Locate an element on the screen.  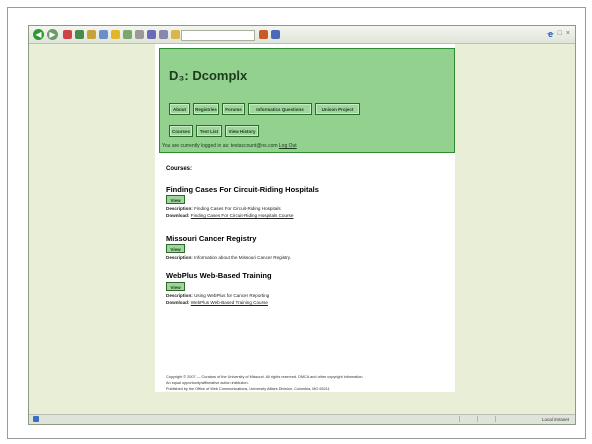
favorites-star-icon is located at coordinates (115, 34).